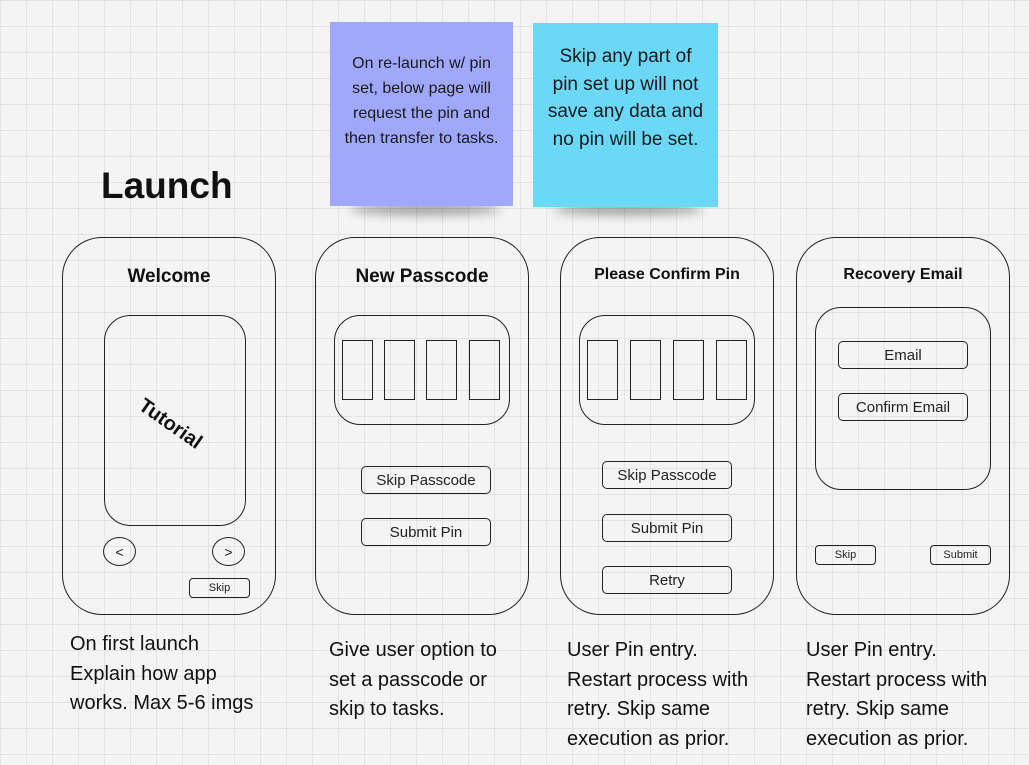 This screenshot has width=1029, height=765. I want to click on confirm-email-field: Confirm Email, so click(903, 407).